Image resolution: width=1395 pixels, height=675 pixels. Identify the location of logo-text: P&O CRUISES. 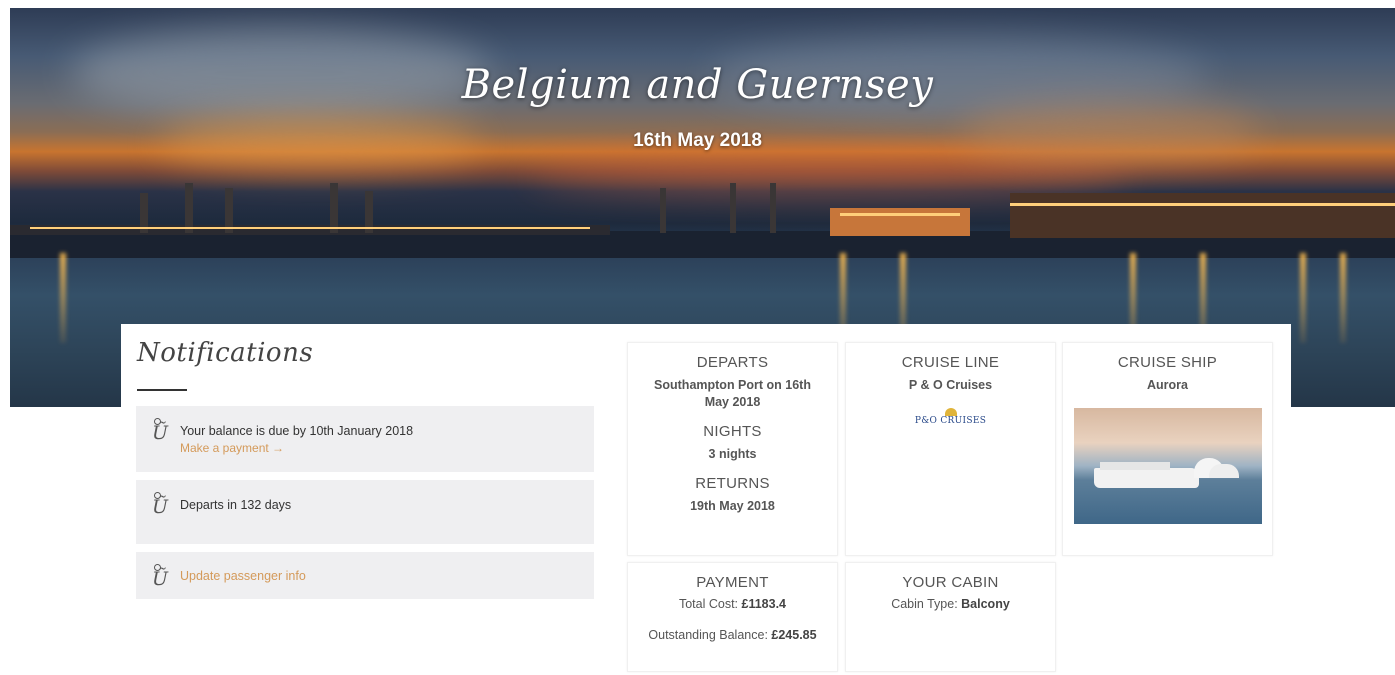
(950, 421).